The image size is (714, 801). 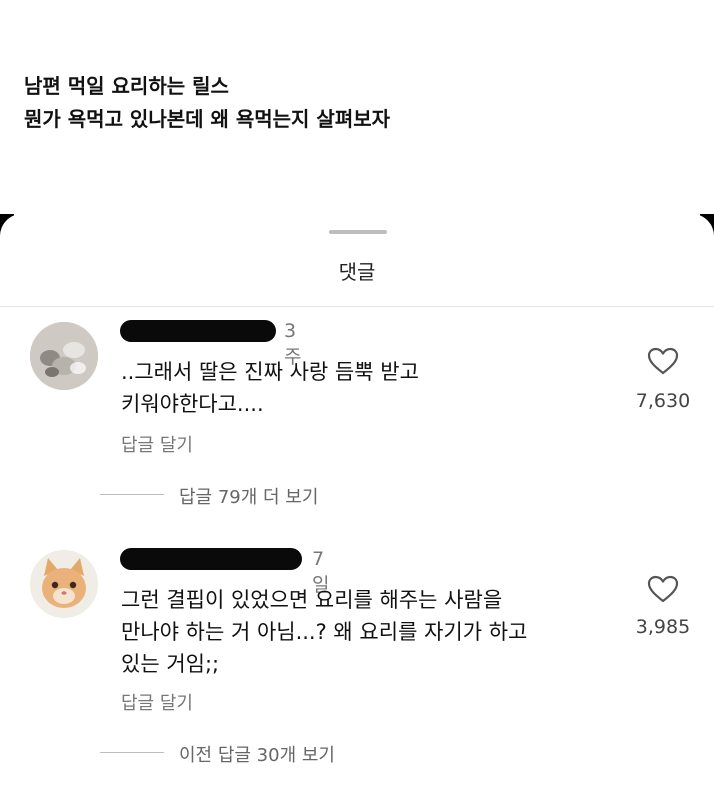 What do you see at coordinates (663, 627) in the screenshot?
I see `like-count: 3,985` at bounding box center [663, 627].